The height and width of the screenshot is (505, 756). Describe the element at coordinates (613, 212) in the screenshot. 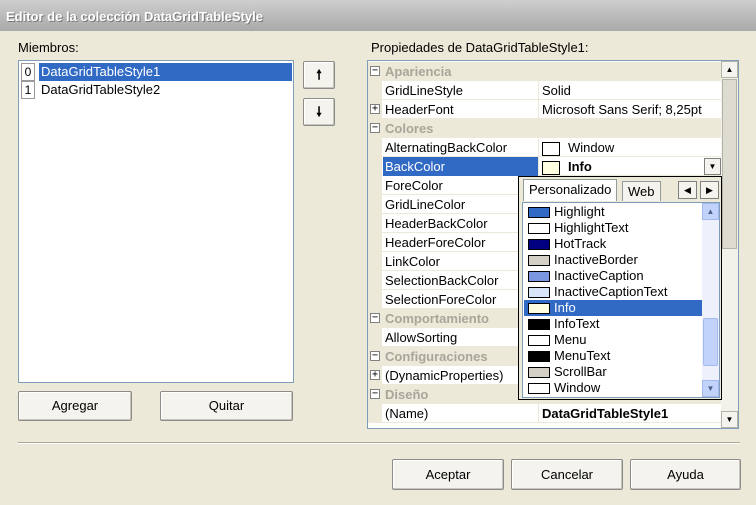

I see `color-list-item: Highlight` at that location.